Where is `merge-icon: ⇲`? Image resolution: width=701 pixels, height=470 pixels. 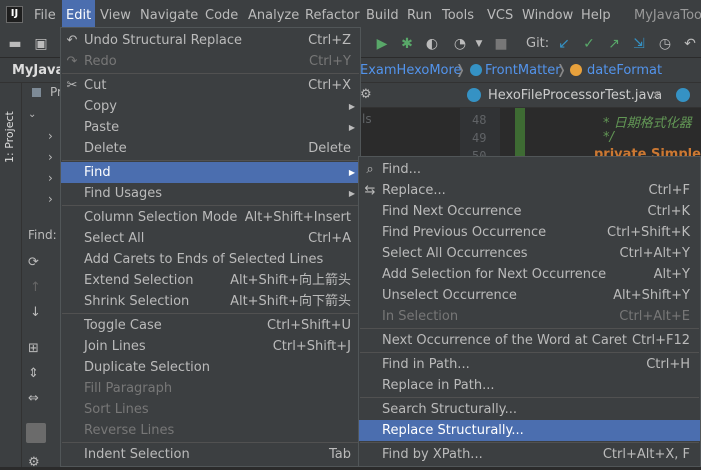
merge-icon: ⇲ is located at coordinates (639, 44).